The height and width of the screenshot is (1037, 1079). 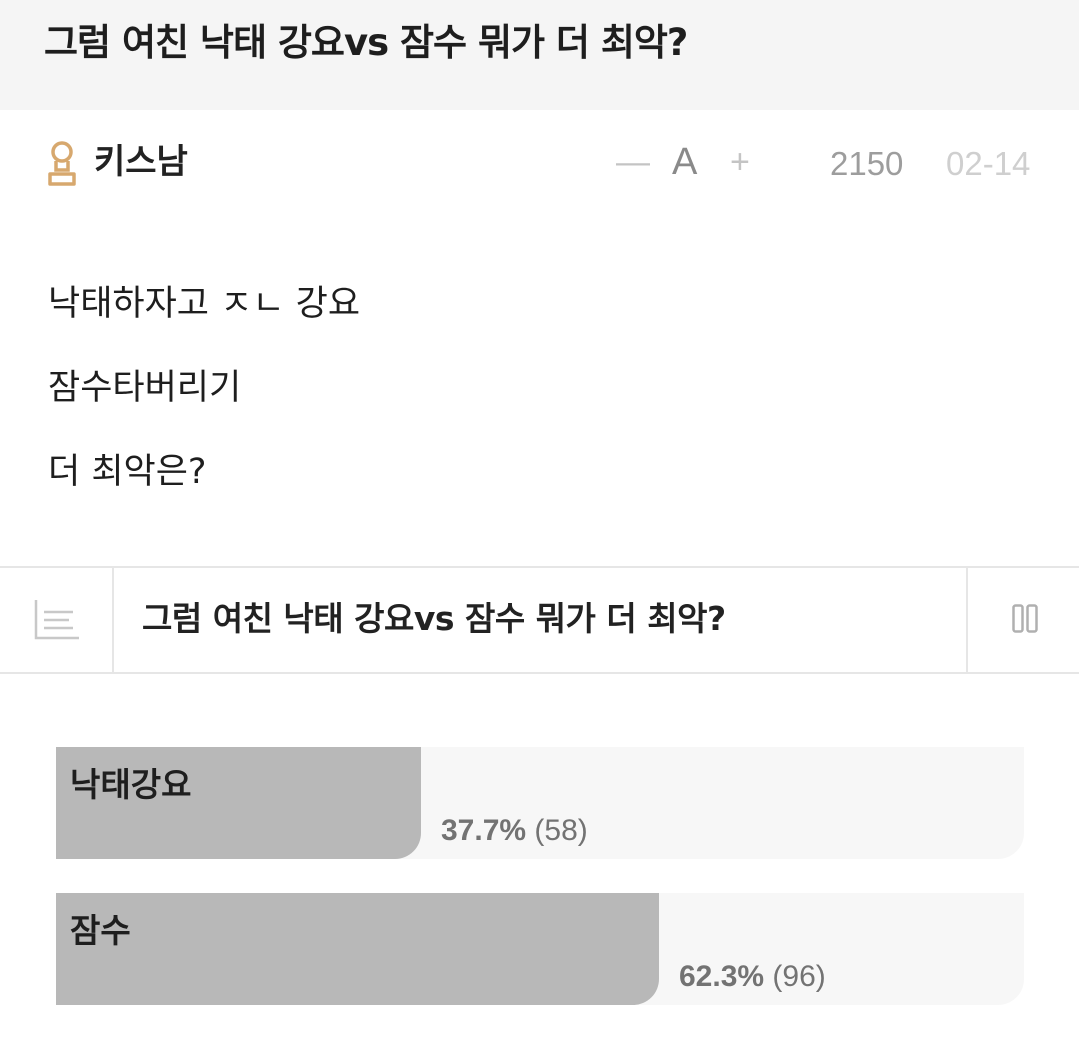 What do you see at coordinates (745, 162) in the screenshot?
I see `font-increase-button: +` at bounding box center [745, 162].